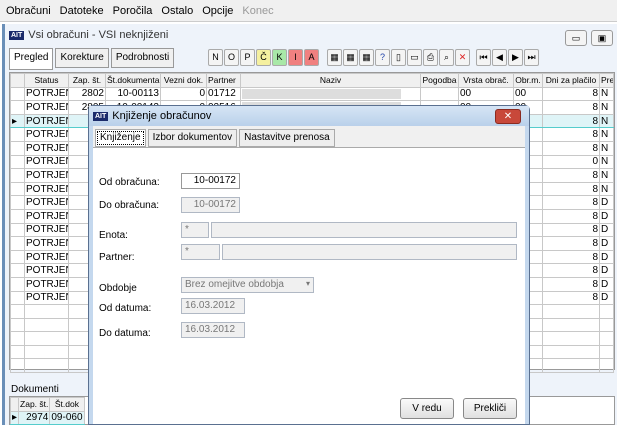 The image size is (617, 425). What do you see at coordinates (133, 11) in the screenshot?
I see `menu-poročila: Poročila` at bounding box center [133, 11].